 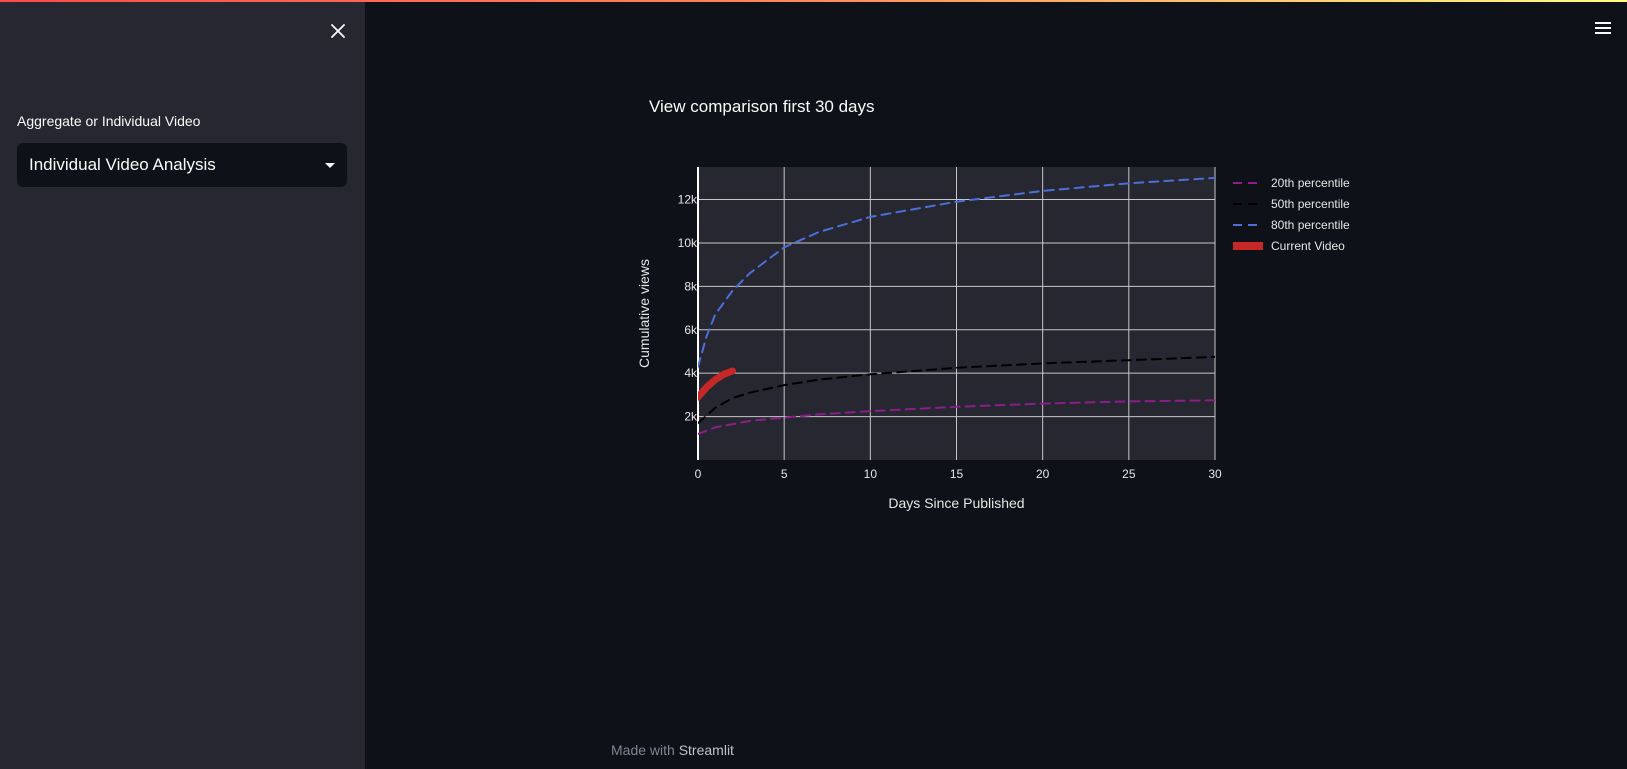 I want to click on x-tick-label: 20, so click(x=1043, y=474).